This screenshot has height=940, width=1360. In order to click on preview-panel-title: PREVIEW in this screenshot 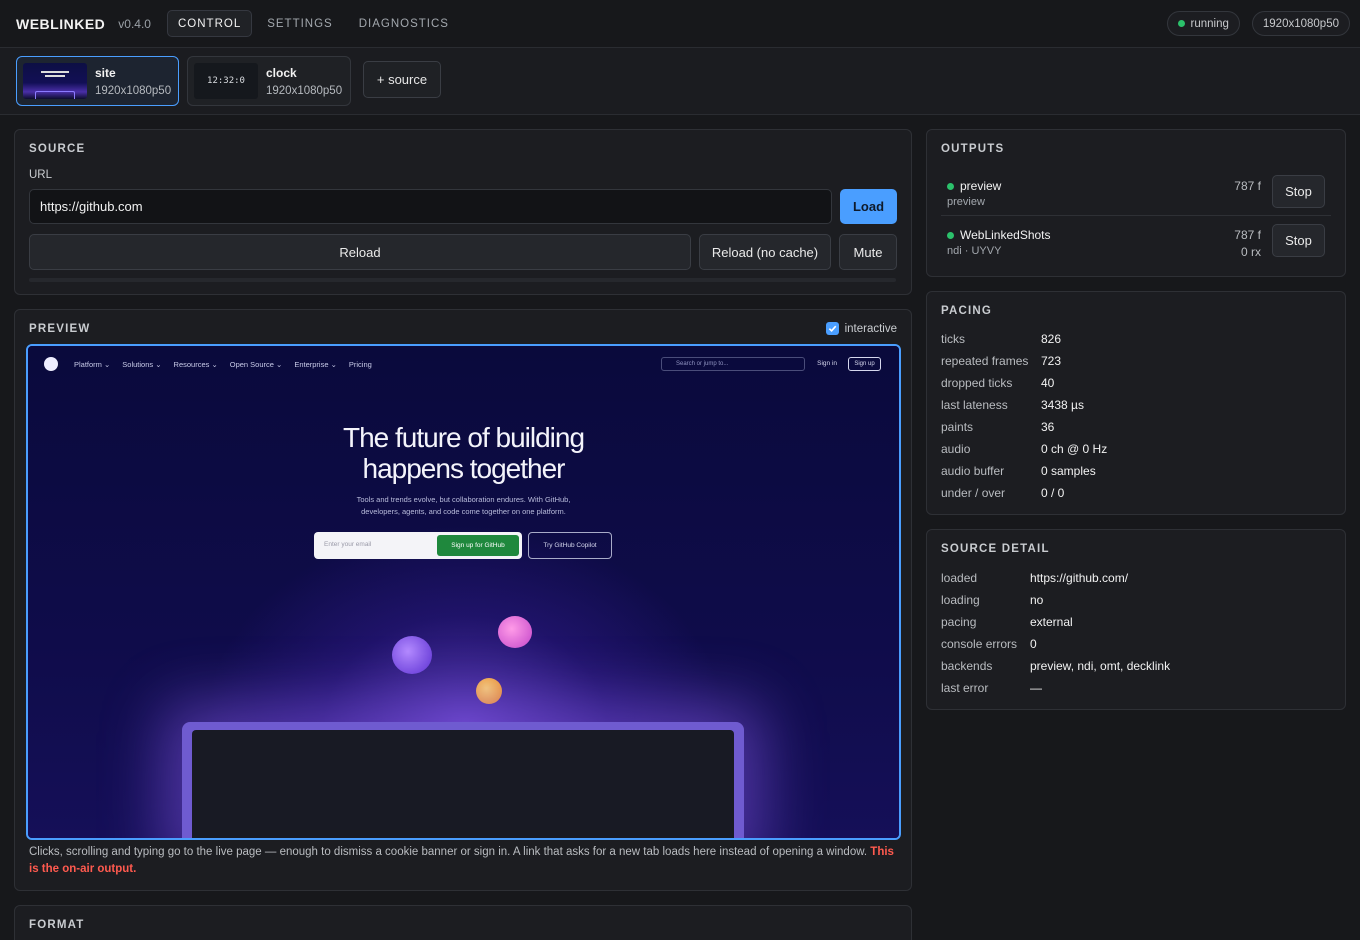, I will do `click(60, 329)`.